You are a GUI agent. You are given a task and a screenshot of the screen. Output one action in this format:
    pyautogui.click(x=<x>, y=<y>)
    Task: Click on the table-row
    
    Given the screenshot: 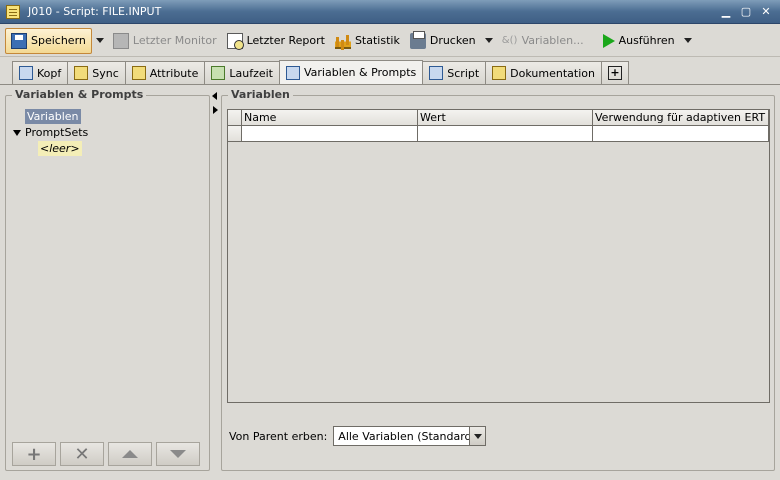 What is the action you would take?
    pyautogui.click(x=498, y=134)
    